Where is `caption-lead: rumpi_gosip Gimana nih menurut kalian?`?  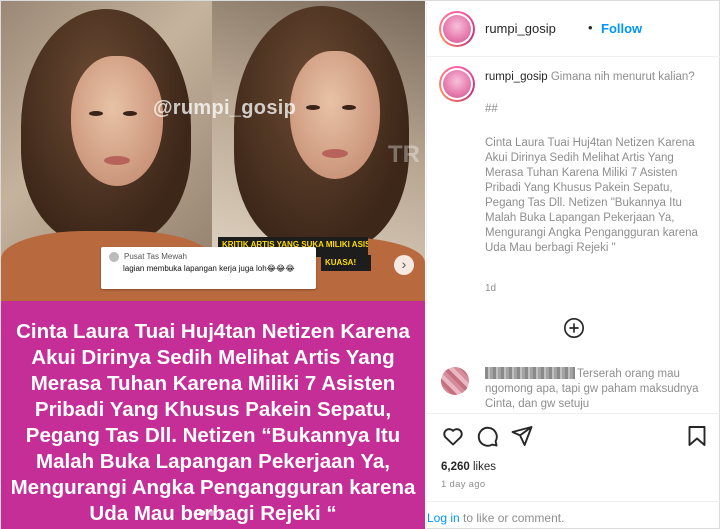
caption-lead: rumpi_gosip Gimana nih menurut kalian? is located at coordinates (596, 77).